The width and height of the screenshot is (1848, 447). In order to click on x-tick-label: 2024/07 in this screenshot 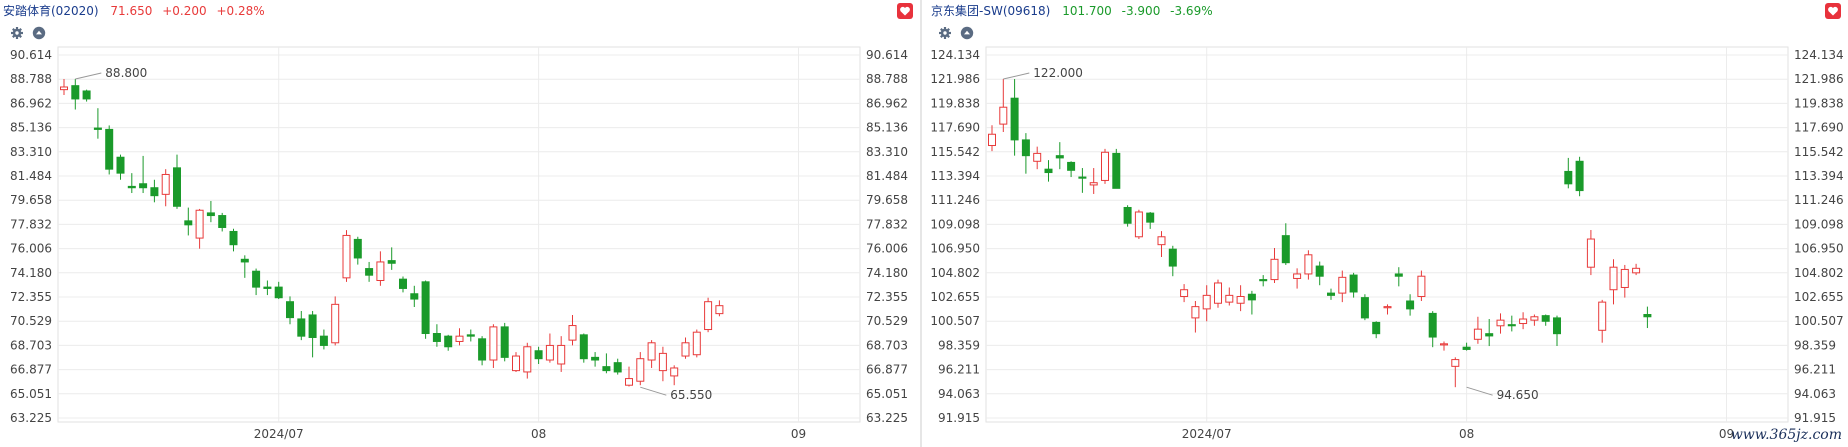, I will do `click(1207, 434)`.